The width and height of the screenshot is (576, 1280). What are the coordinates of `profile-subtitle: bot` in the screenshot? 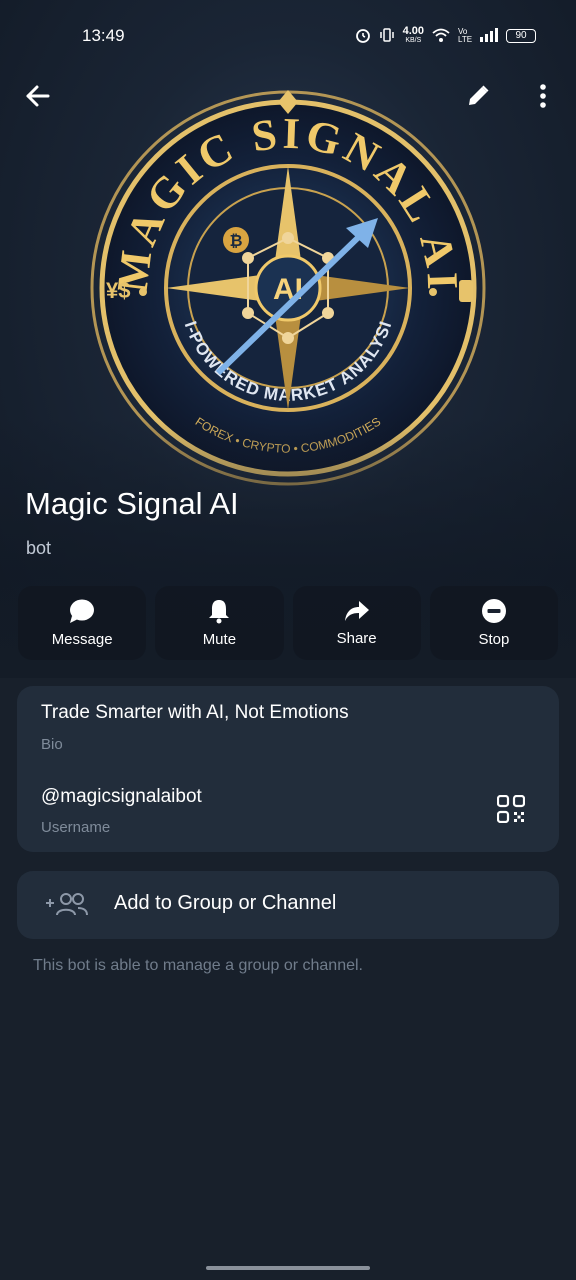 It's located at (39, 548).